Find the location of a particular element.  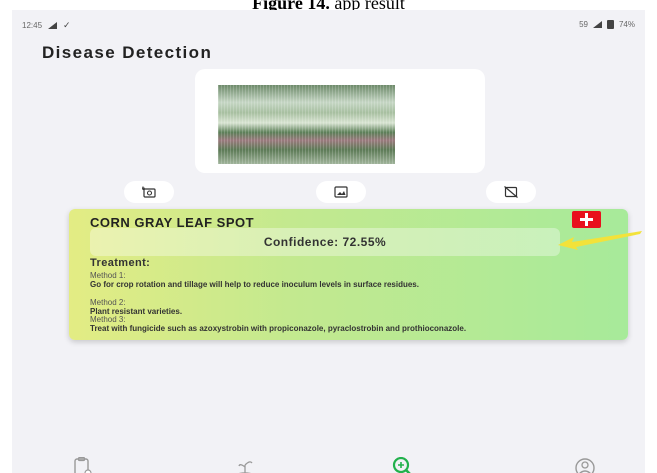

status-time: 12:45 is located at coordinates (32, 25).